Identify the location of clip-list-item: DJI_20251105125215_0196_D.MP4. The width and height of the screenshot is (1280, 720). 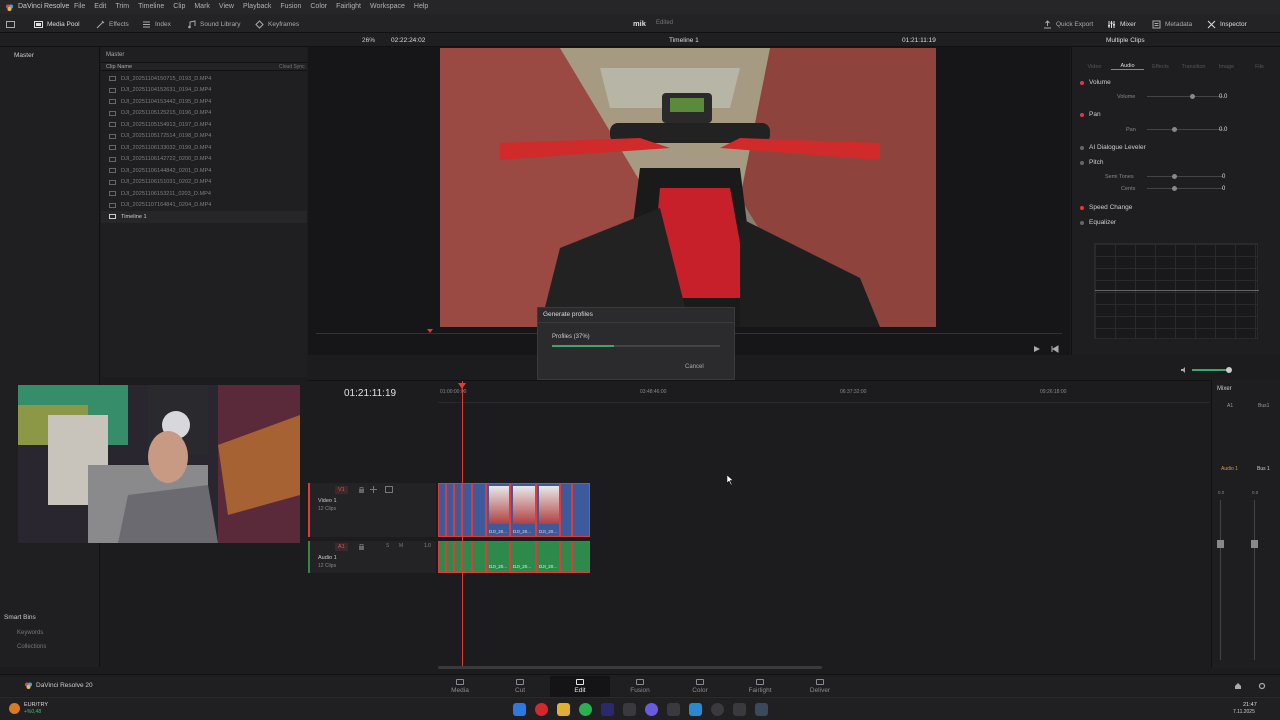
(204, 114).